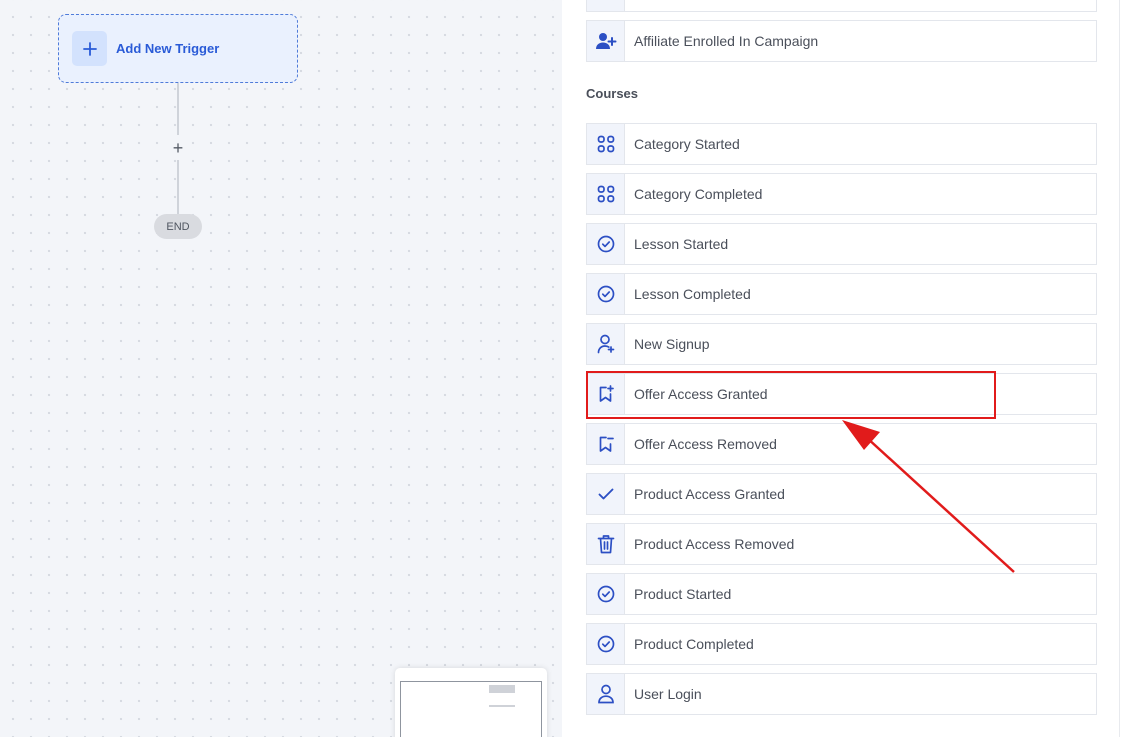  Describe the element at coordinates (629, 5) in the screenshot. I see `trigger-item-label` at that location.